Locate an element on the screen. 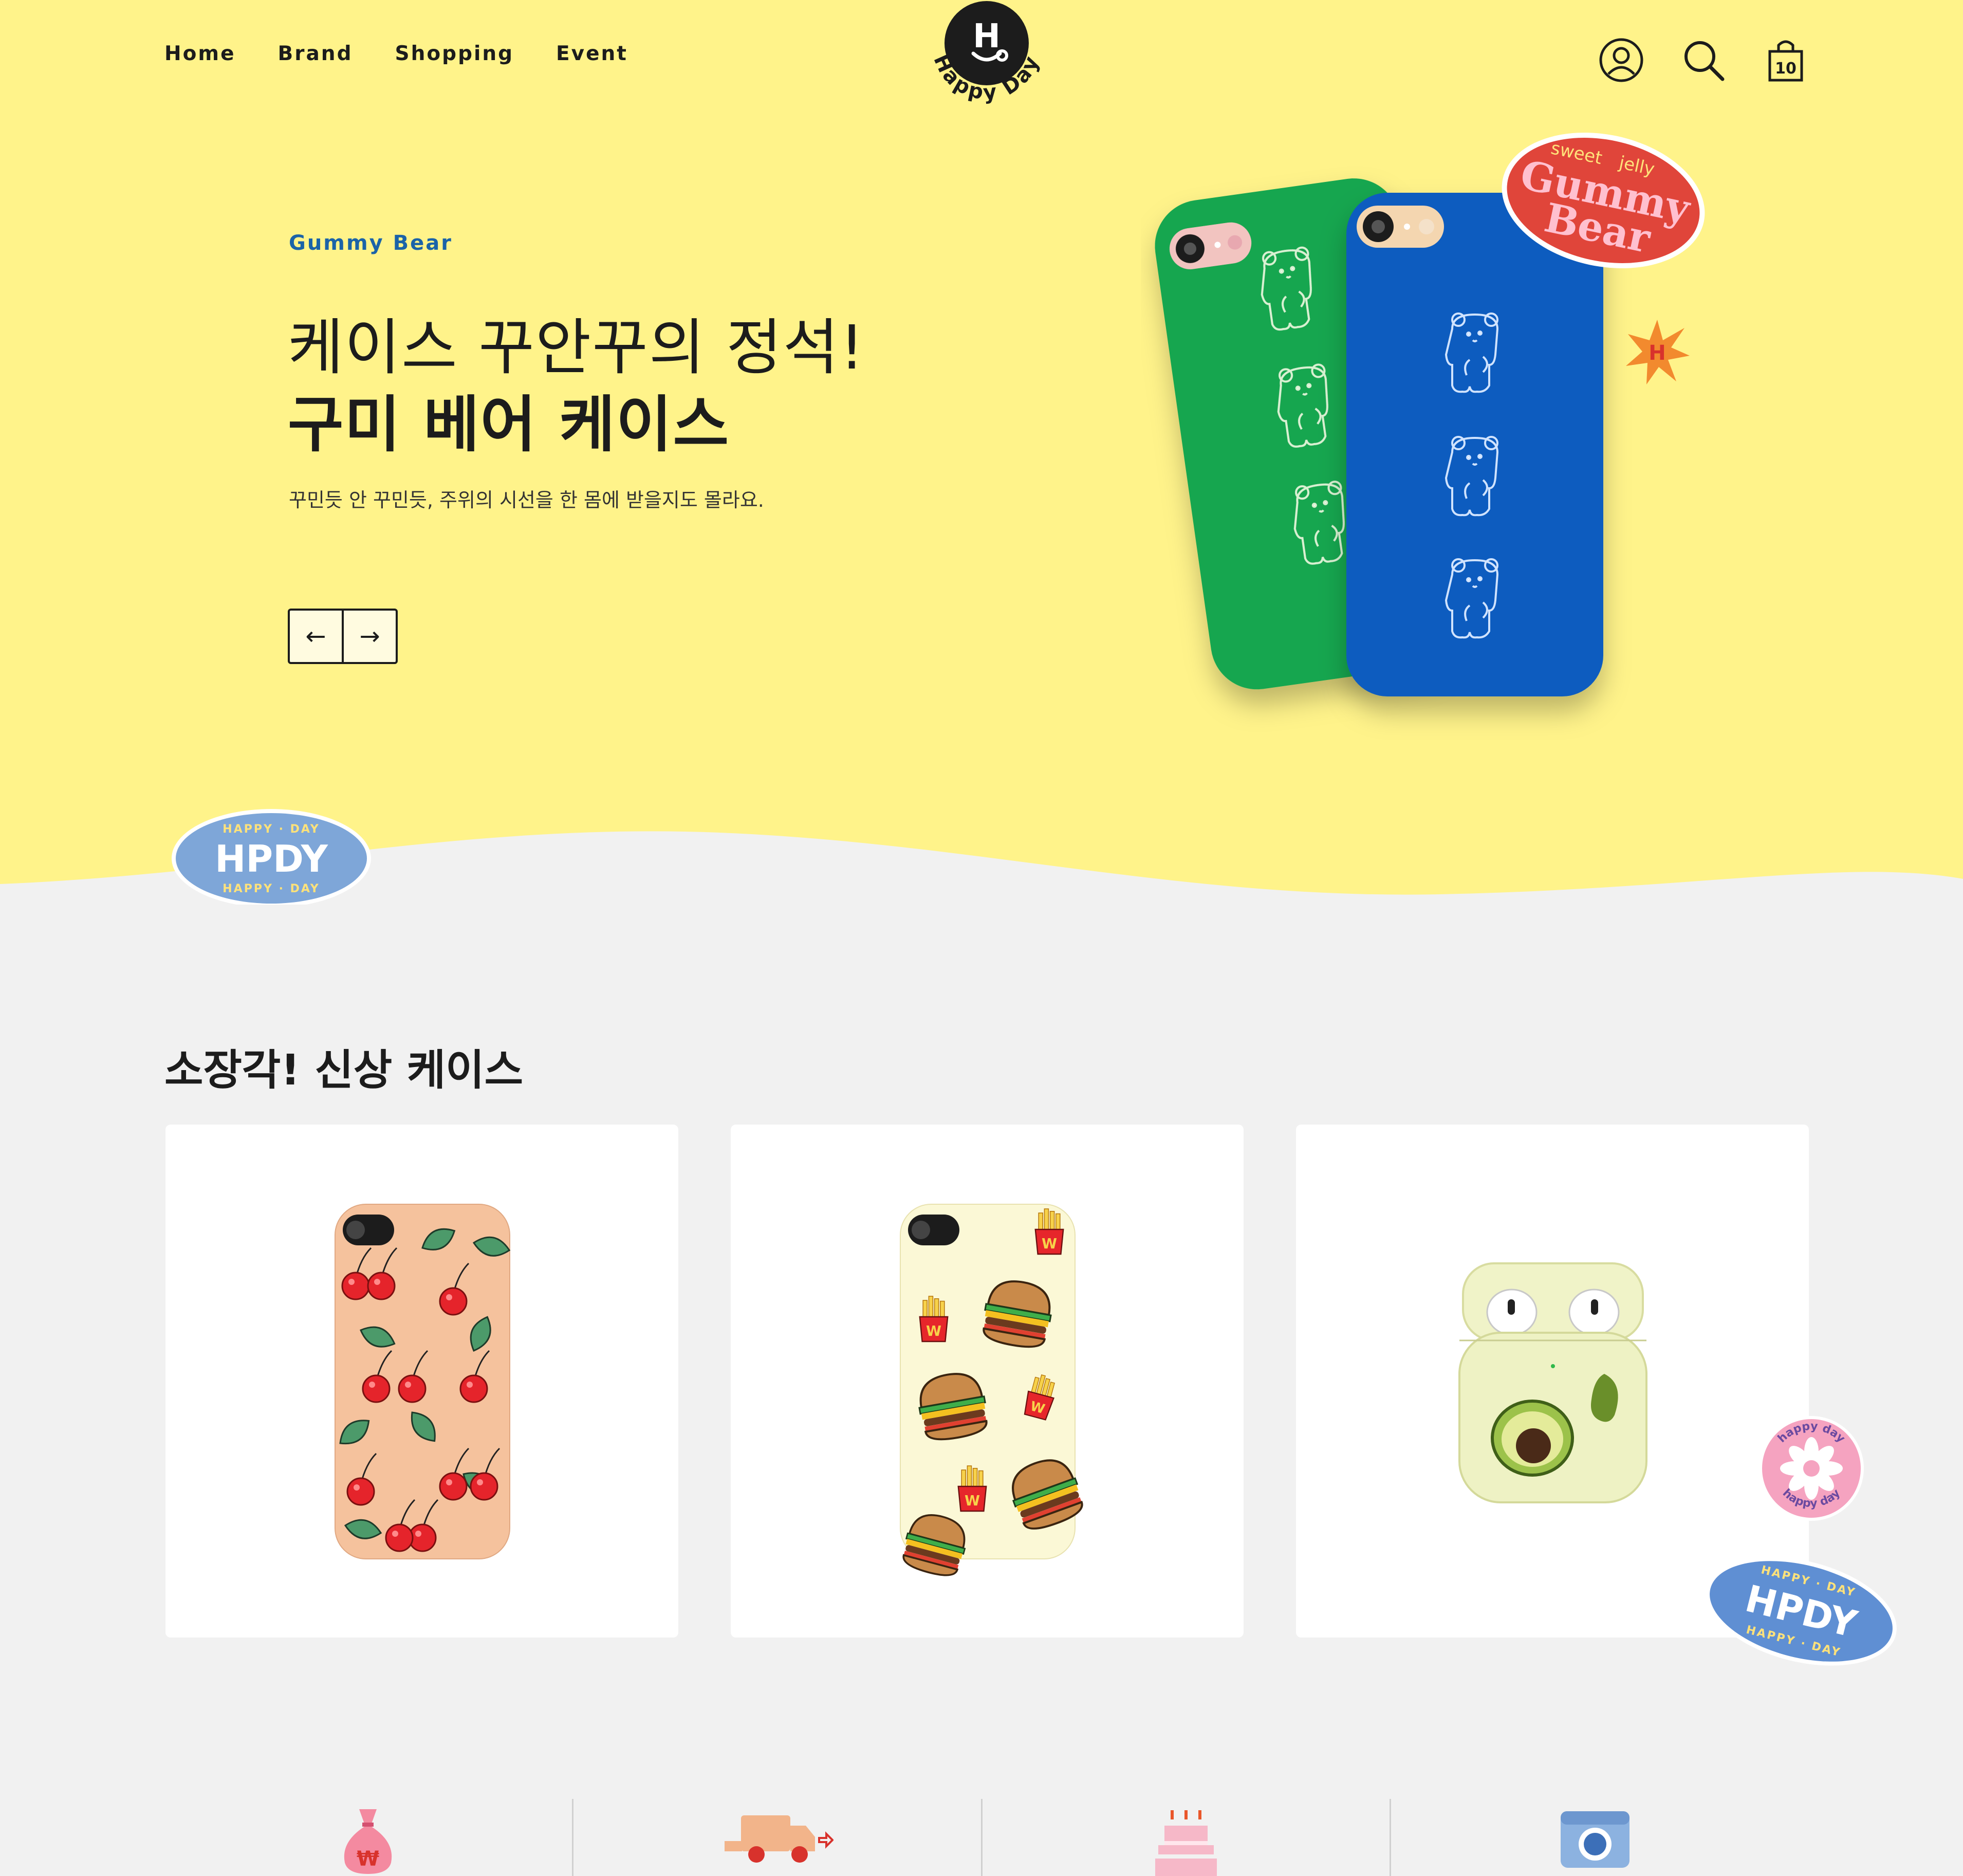 Image resolution: width=1963 pixels, height=1876 pixels. hero-title-line2: 구미 베어 케이스 is located at coordinates (509, 424).